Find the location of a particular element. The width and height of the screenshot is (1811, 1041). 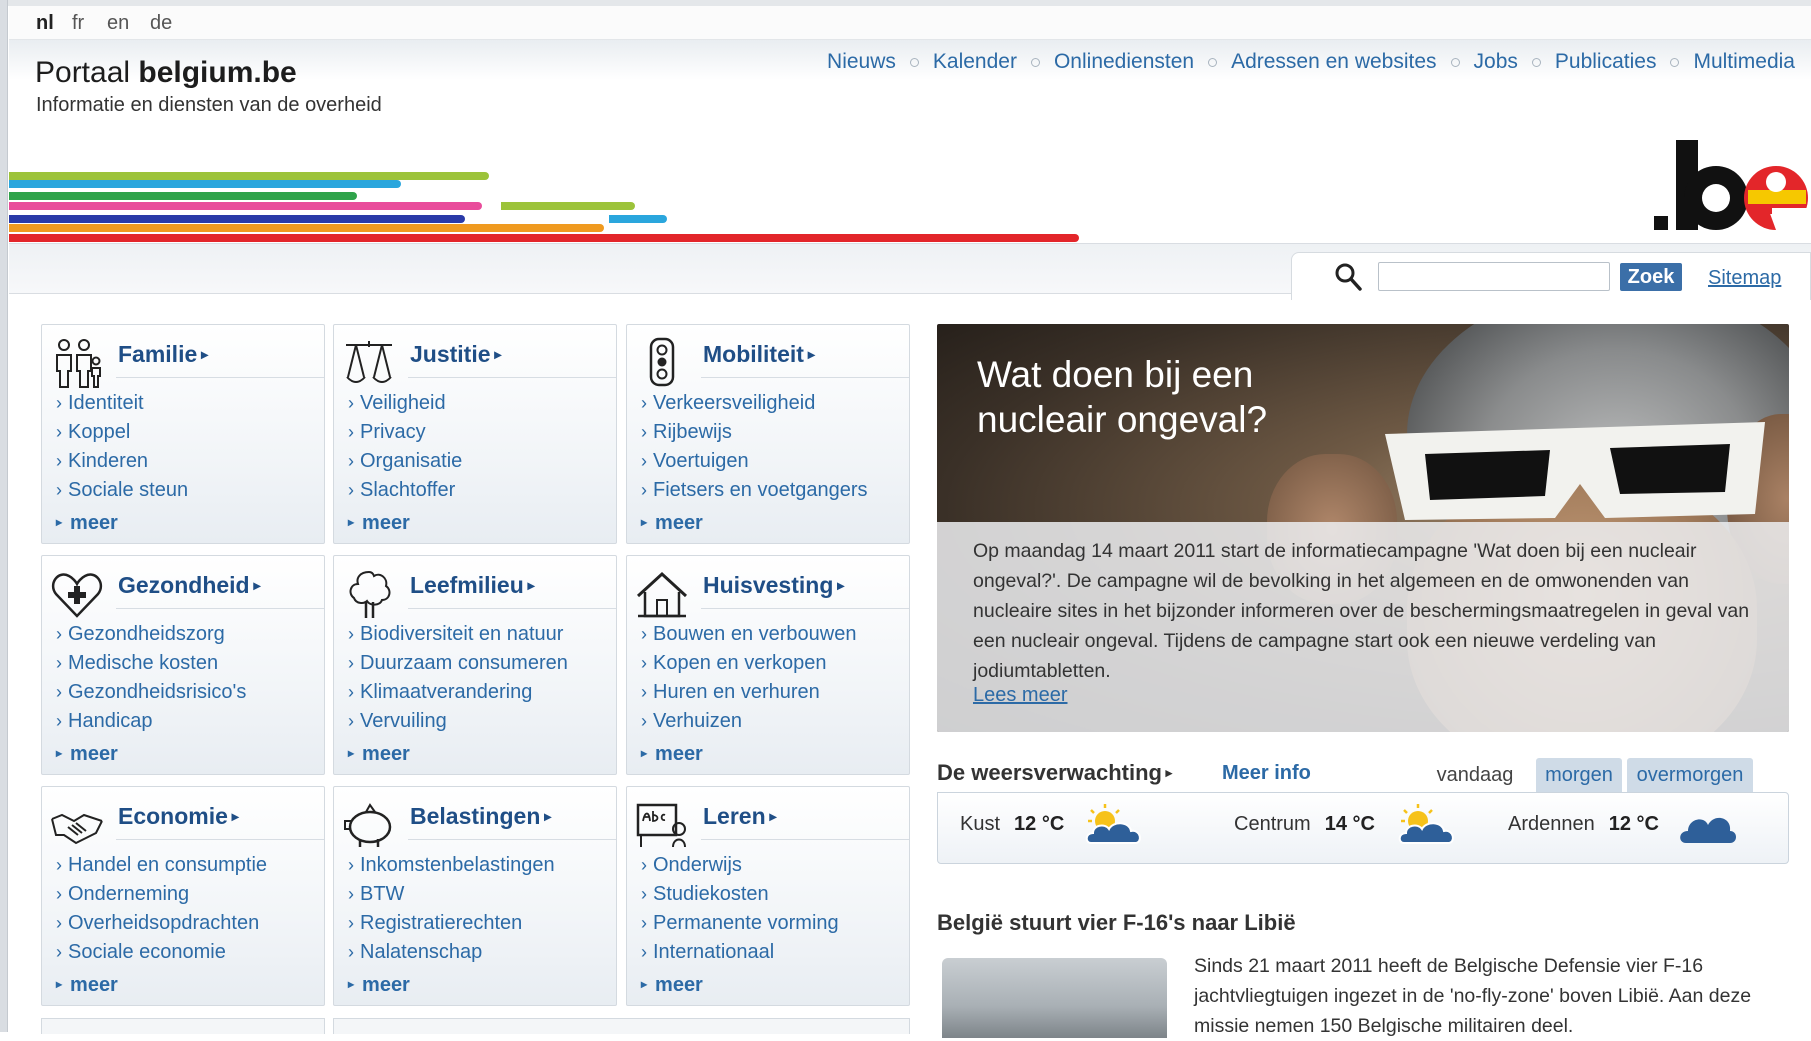

category-link: BTW is located at coordinates (451, 894).